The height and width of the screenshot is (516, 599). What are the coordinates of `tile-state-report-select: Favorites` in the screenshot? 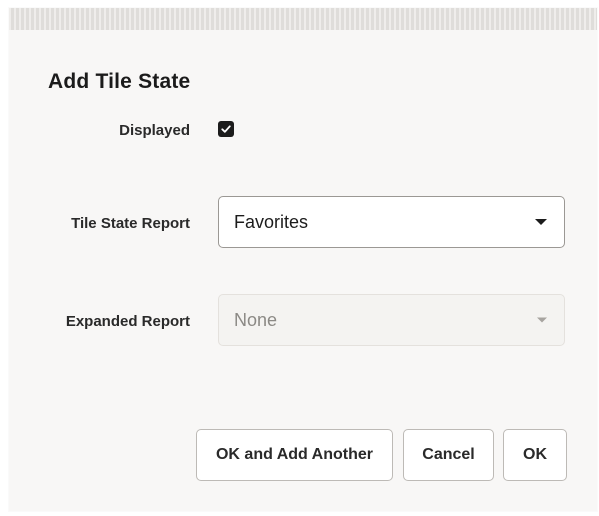 It's located at (391, 222).